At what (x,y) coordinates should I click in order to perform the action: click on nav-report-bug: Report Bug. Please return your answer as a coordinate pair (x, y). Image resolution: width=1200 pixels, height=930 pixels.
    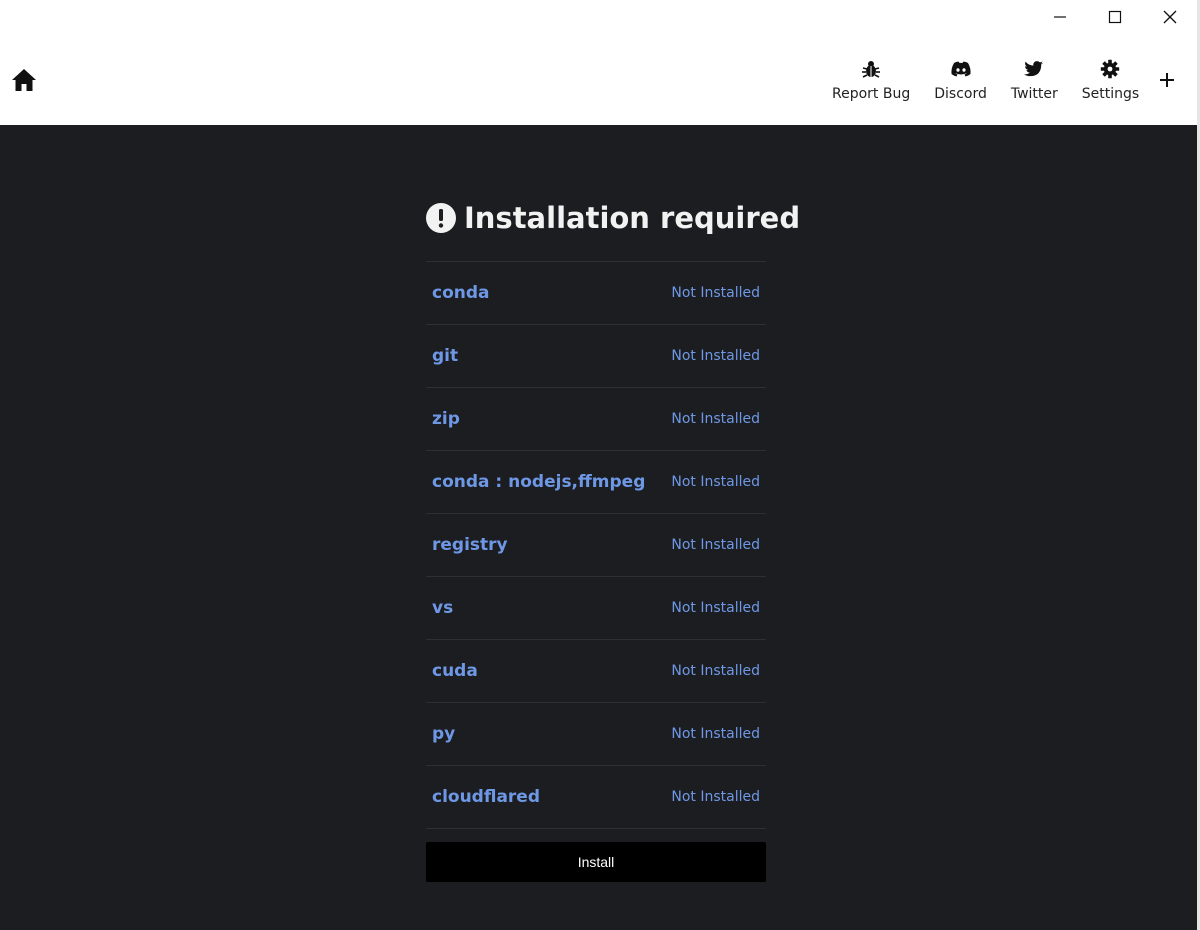
    Looking at the image, I should click on (871, 84).